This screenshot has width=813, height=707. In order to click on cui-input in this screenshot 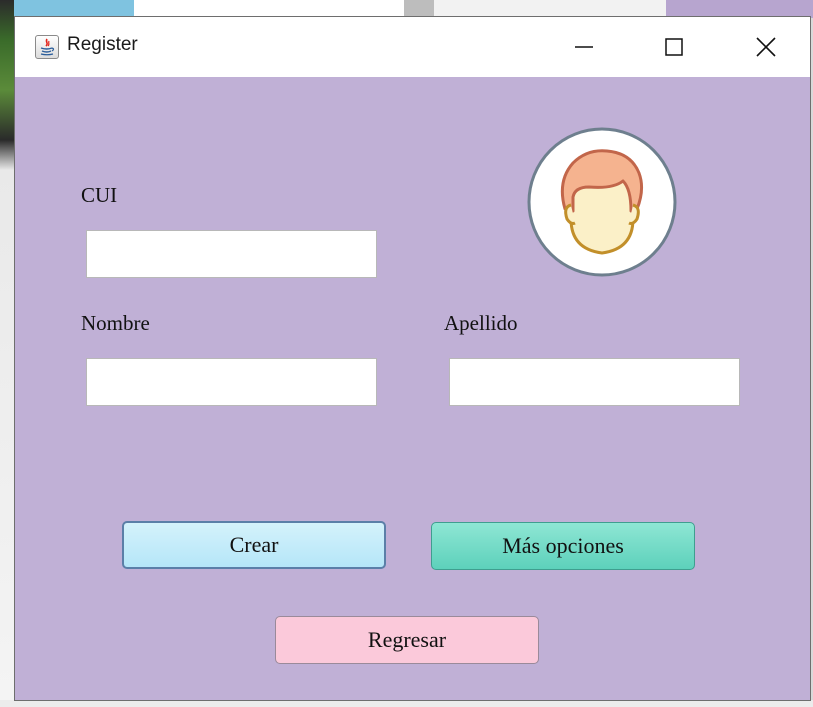, I will do `click(231, 254)`.